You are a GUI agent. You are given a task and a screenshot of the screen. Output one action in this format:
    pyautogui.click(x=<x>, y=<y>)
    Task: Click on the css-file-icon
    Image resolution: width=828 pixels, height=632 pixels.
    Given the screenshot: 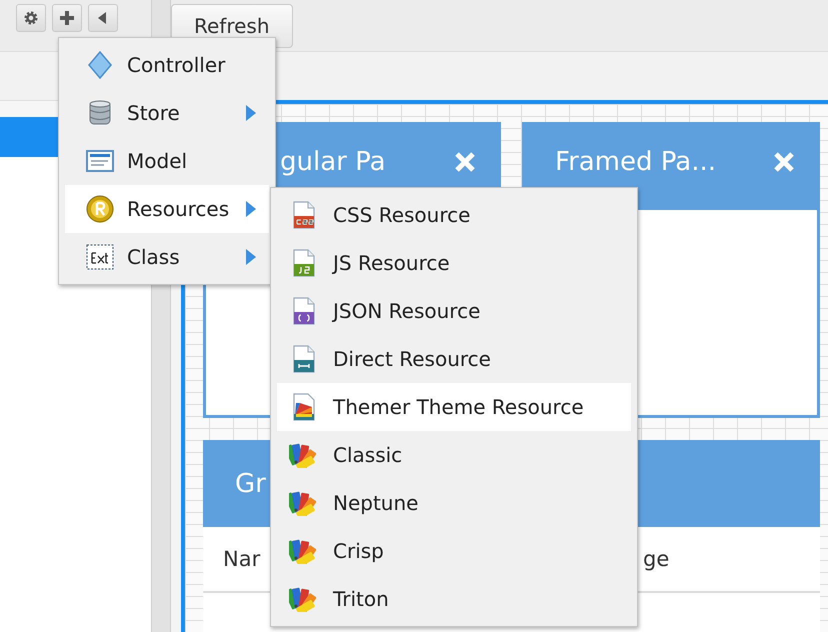 What is the action you would take?
    pyautogui.click(x=304, y=215)
    